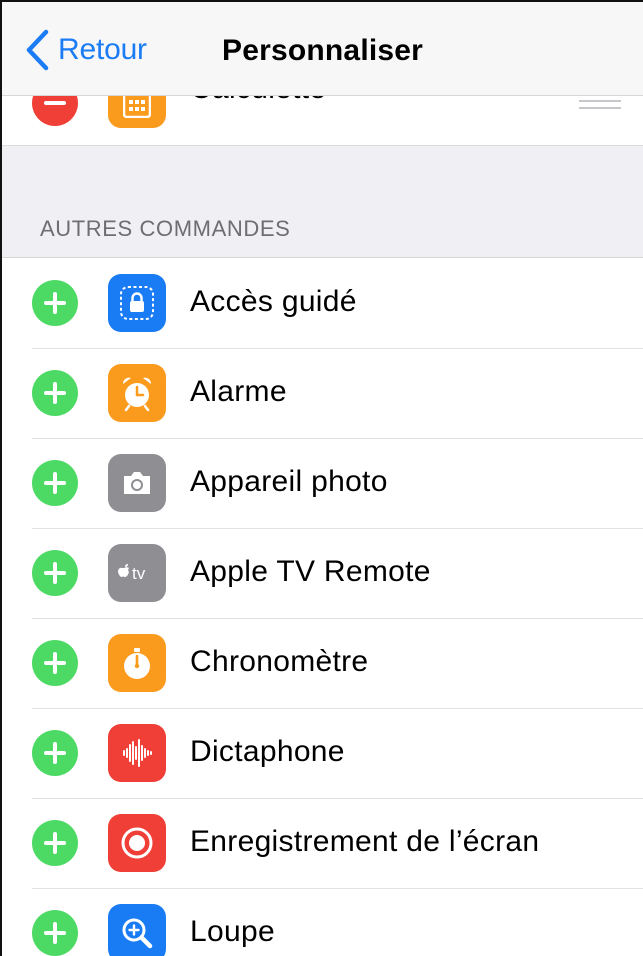 This screenshot has height=956, width=643. I want to click on control-row-alarm: Alarme, so click(322, 394).